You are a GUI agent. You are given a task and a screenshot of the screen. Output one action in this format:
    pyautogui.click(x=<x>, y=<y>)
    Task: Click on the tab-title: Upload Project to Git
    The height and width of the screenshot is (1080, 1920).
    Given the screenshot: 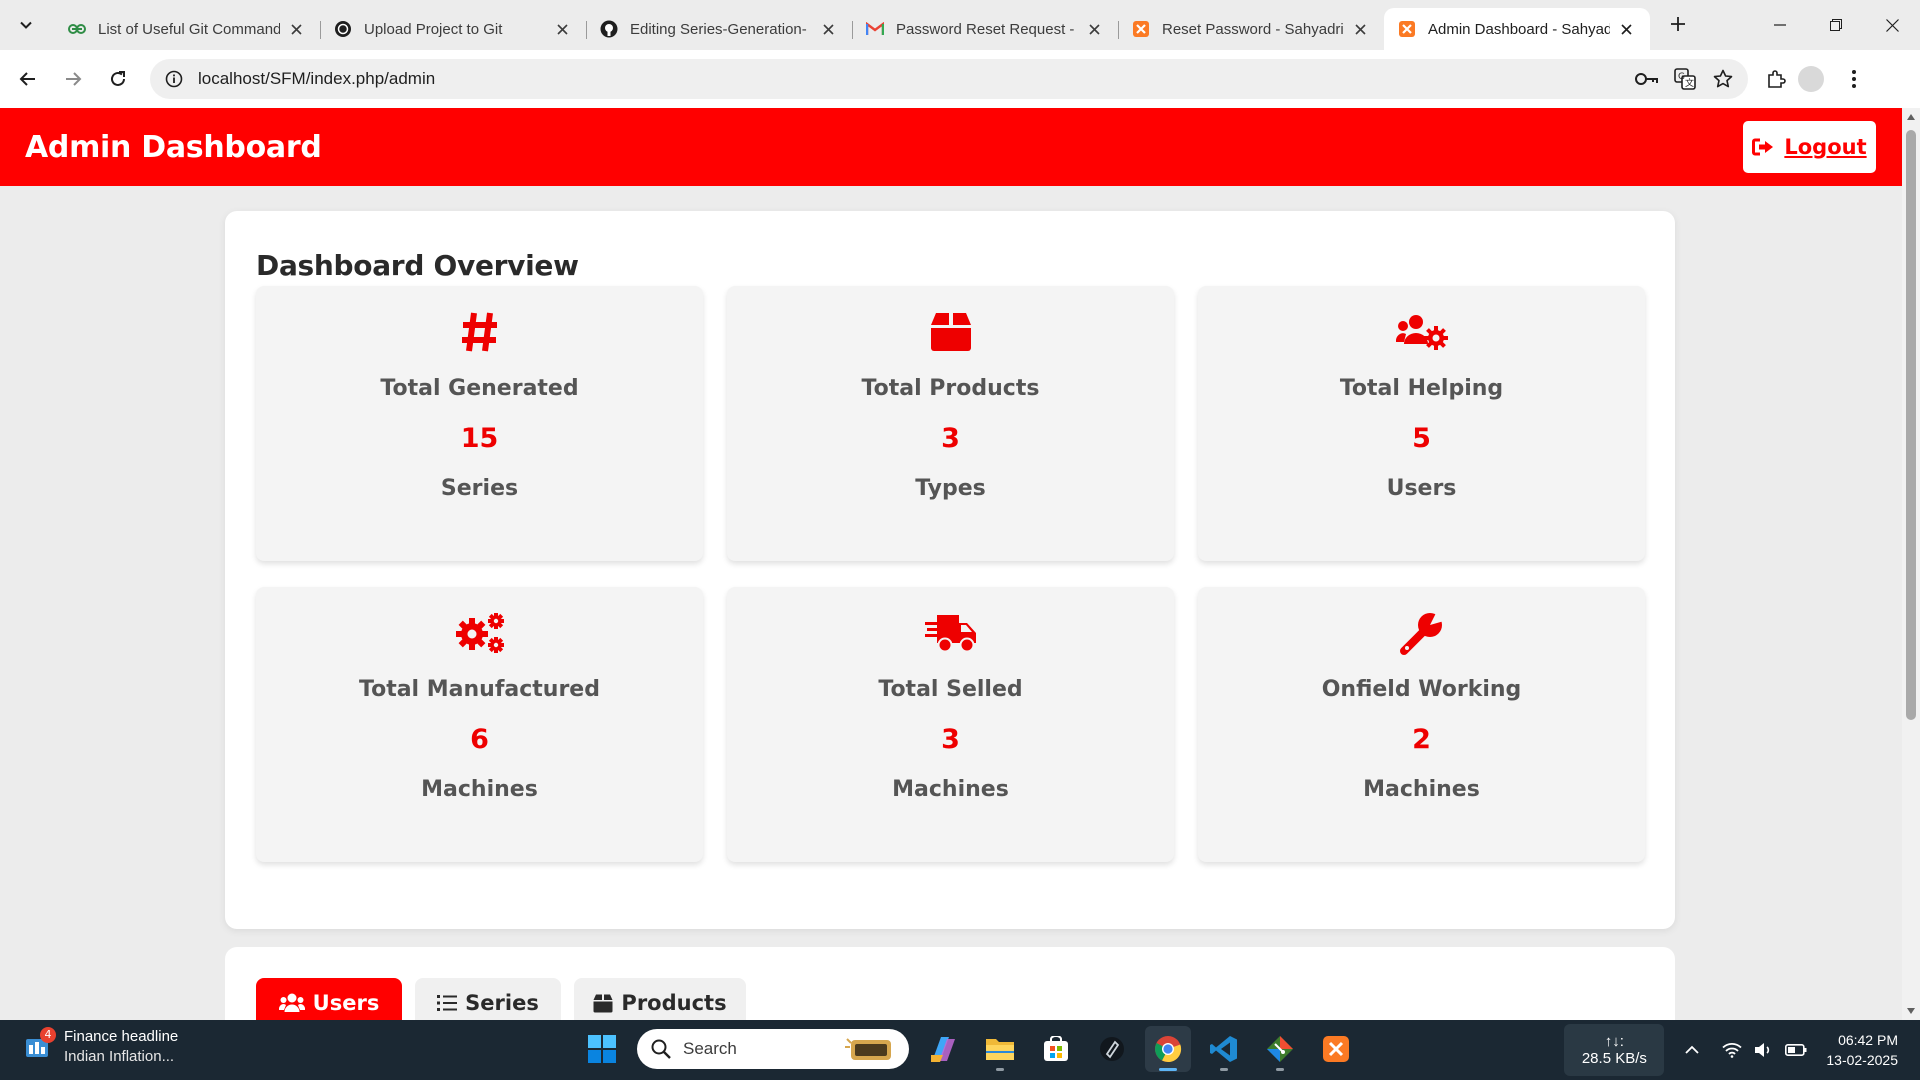 What is the action you would take?
    pyautogui.click(x=433, y=29)
    